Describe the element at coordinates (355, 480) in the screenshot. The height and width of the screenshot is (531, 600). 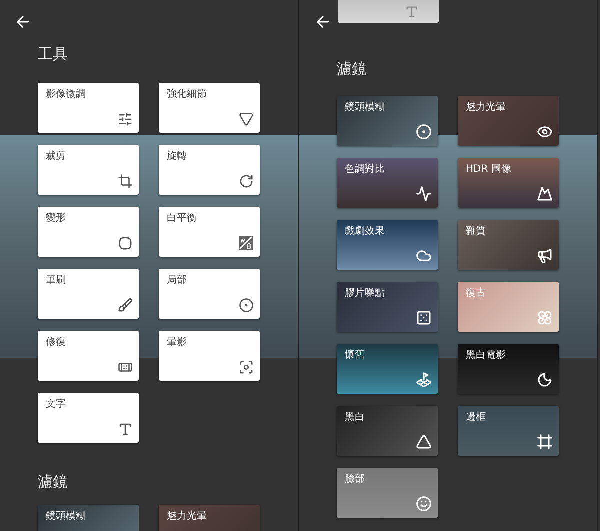
I see `filter-label: 臉部` at that location.